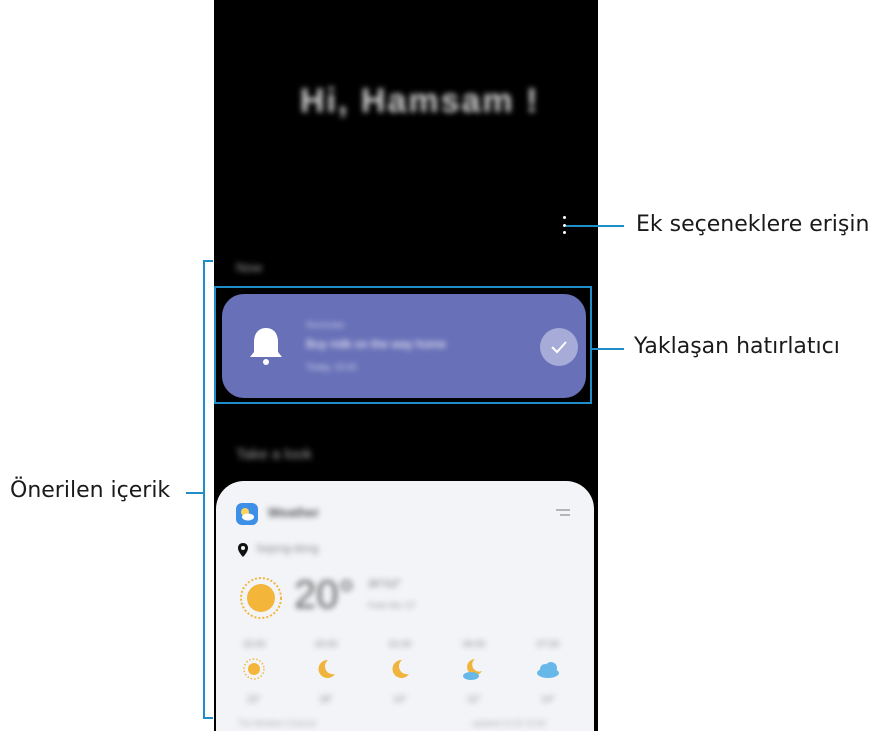  I want to click on reminder-category: Reminder, so click(326, 325).